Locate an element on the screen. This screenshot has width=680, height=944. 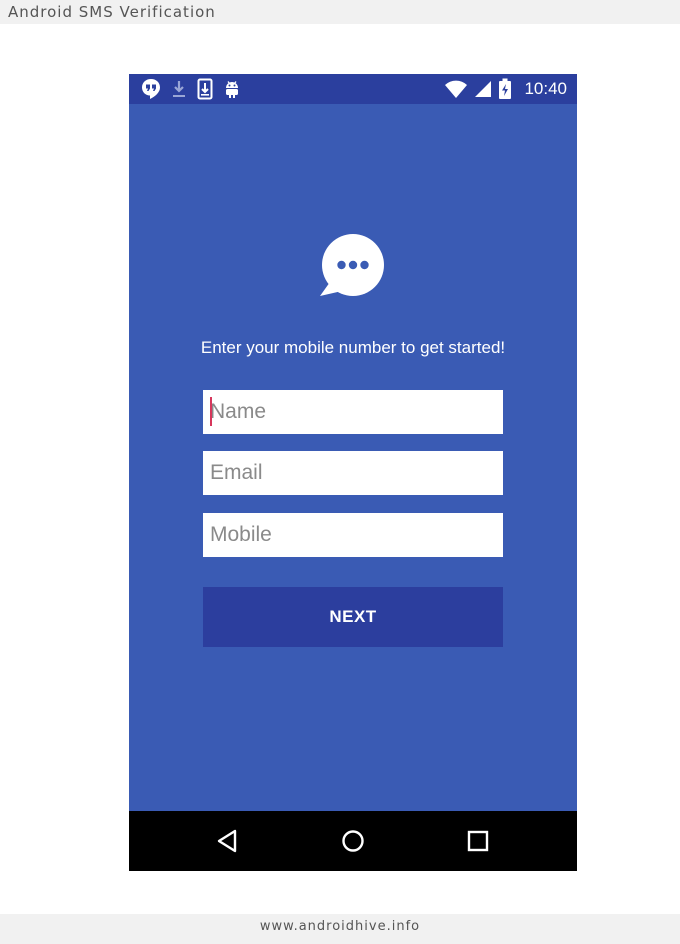
email-field is located at coordinates (353, 473).